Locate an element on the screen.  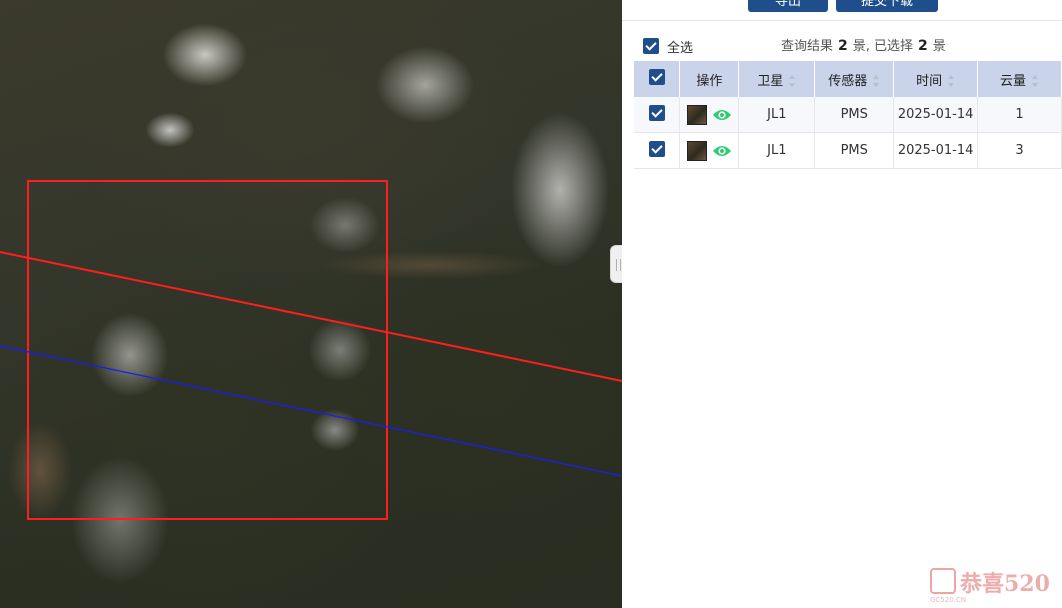
header-time: 时间 is located at coordinates (936, 79).